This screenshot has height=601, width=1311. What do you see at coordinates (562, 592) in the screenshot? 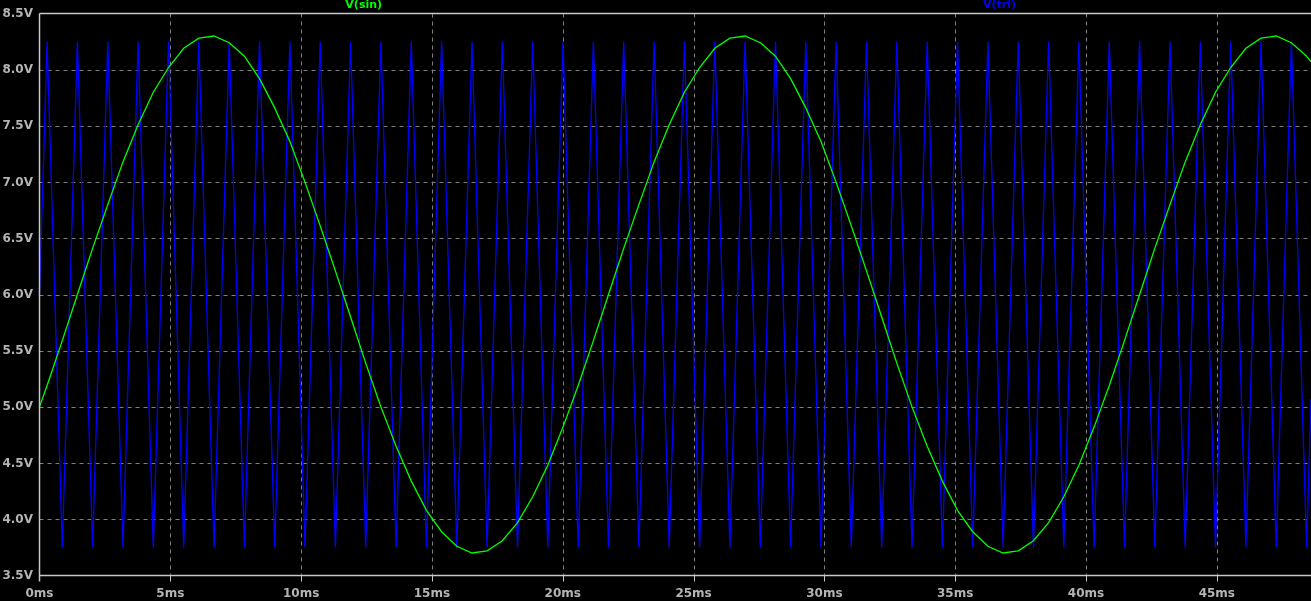
I see `x-axis-tick-label: 20ms` at bounding box center [562, 592].